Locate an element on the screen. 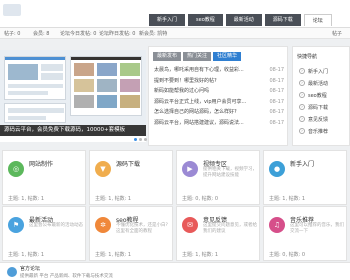 This screenshot has width=350, height=280. quick-nav-list: › 新手入门 › 最新活动 › seo教程 › 源码下载 › 意见反馈 › 音乐推荐 is located at coordinates (313, 101).